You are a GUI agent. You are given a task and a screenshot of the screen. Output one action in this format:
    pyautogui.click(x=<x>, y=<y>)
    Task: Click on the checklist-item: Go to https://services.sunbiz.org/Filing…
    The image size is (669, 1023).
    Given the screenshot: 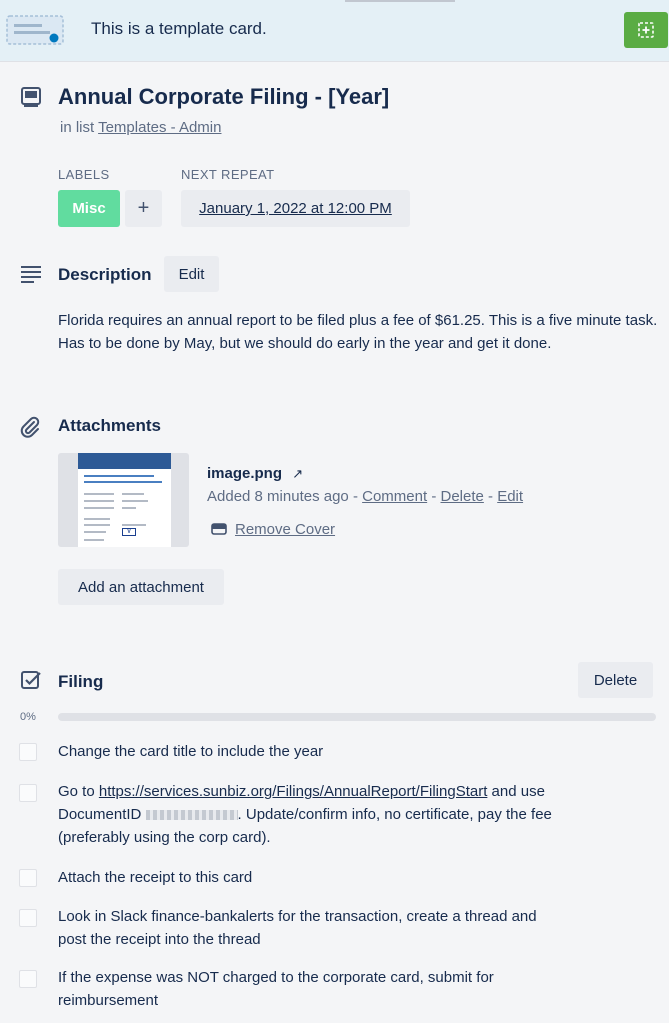 What is the action you would take?
    pyautogui.click(x=313, y=814)
    